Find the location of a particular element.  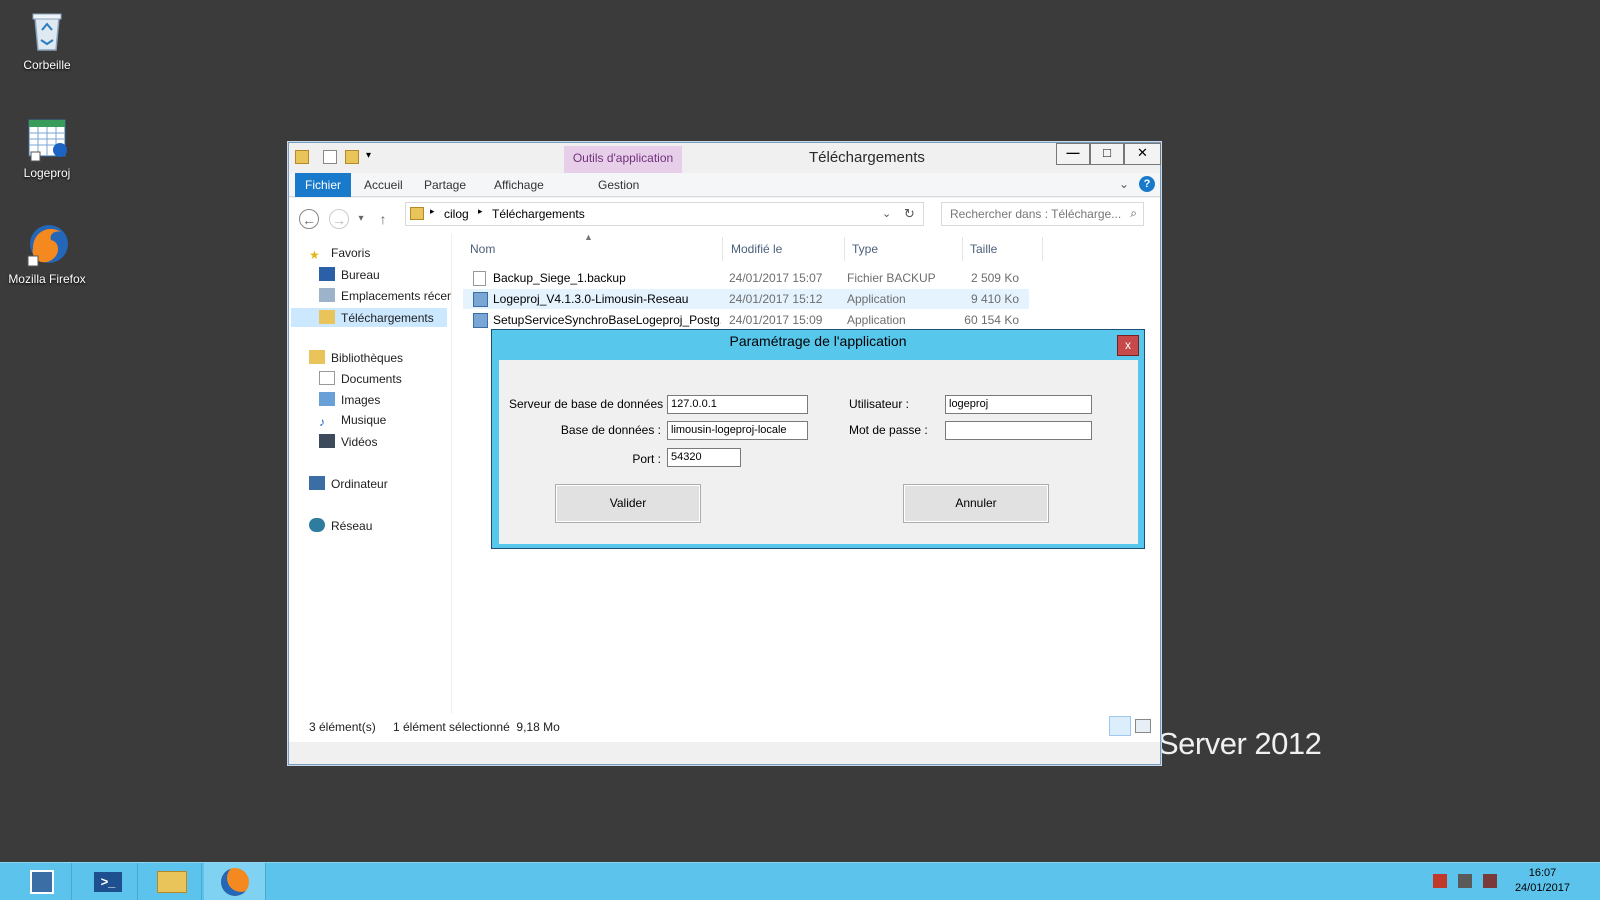

application-icon is located at coordinates (480, 320).